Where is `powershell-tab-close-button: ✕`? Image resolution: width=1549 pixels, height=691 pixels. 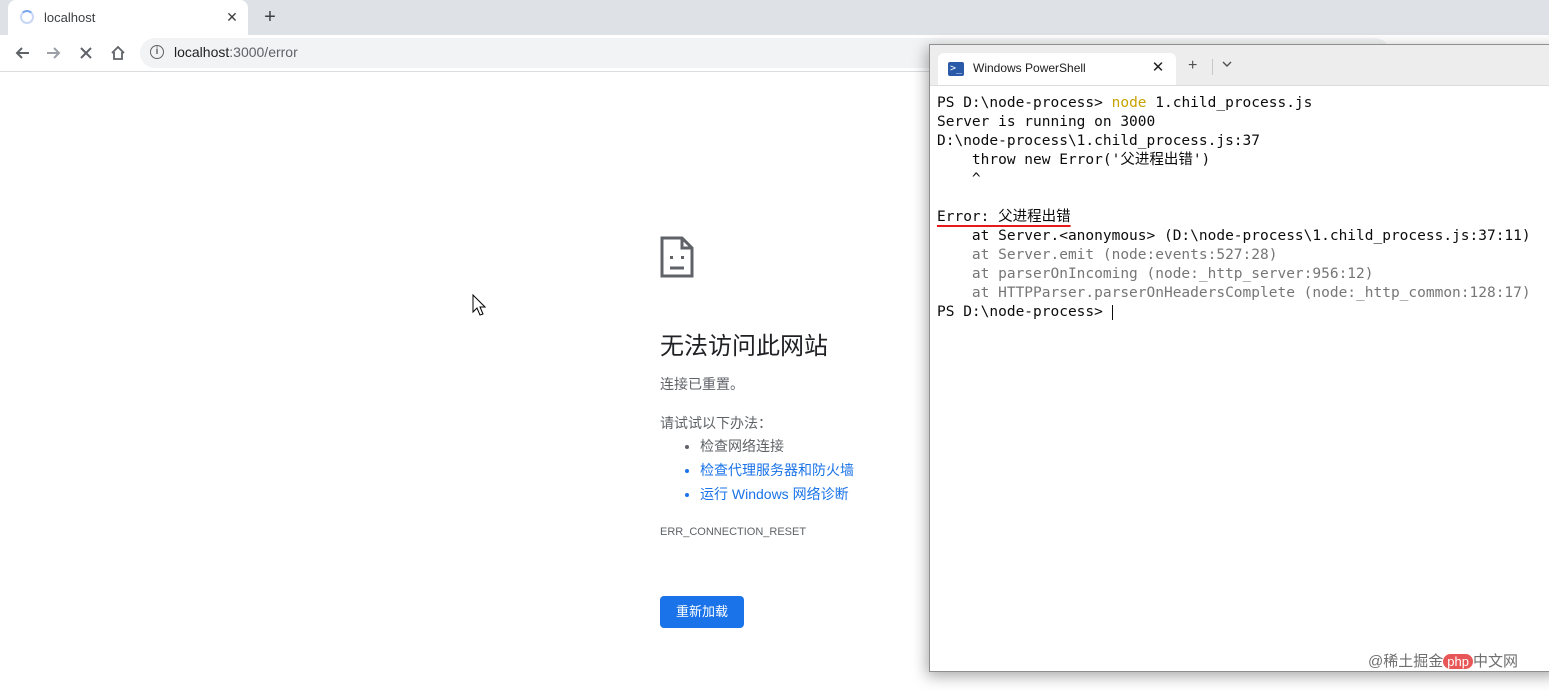 powershell-tab-close-button: ✕ is located at coordinates (1158, 68).